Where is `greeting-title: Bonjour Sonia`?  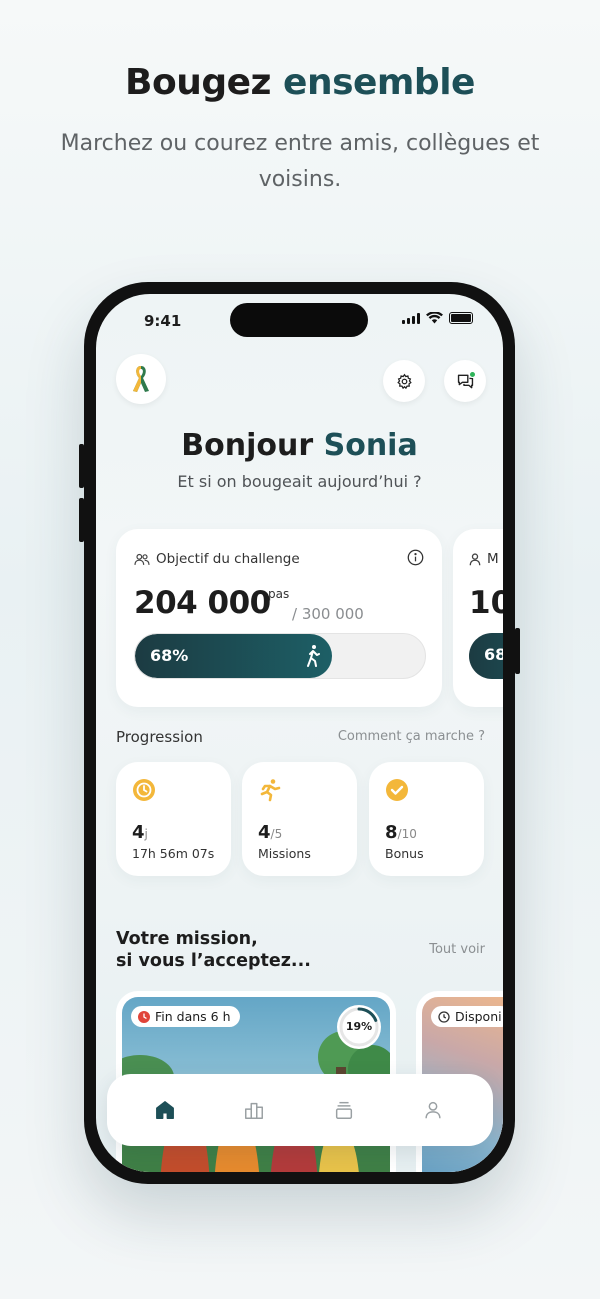
greeting-title: Bonjour Sonia is located at coordinates (299, 445).